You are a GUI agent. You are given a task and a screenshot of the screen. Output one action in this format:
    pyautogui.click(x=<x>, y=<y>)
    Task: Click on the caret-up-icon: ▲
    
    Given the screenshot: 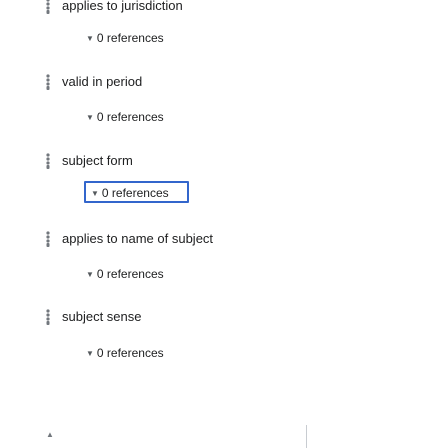 What is the action you would take?
    pyautogui.click(x=50, y=434)
    